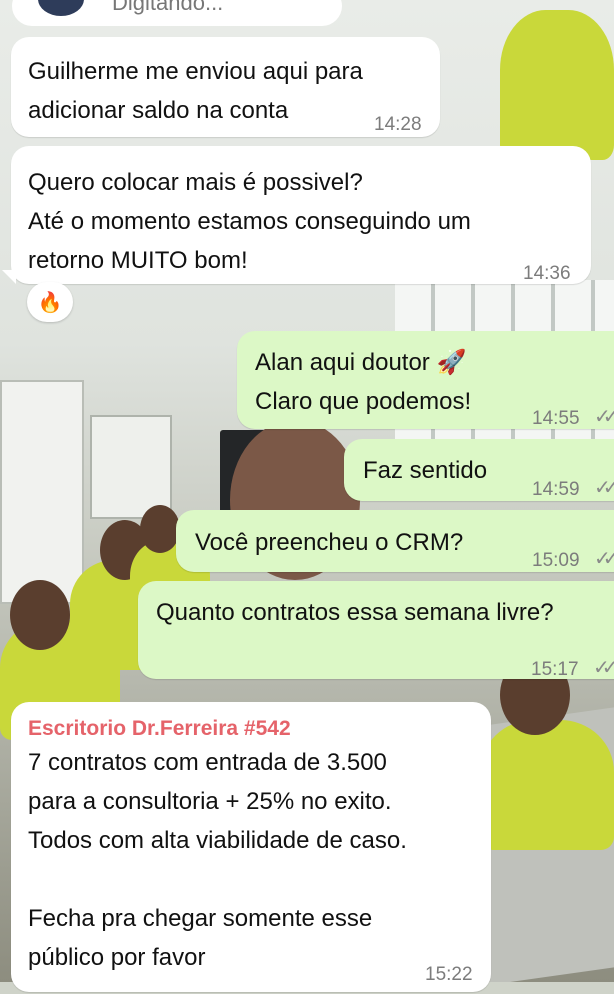  Describe the element at coordinates (547, 273) in the screenshot. I see `message-time: 14:36` at that location.